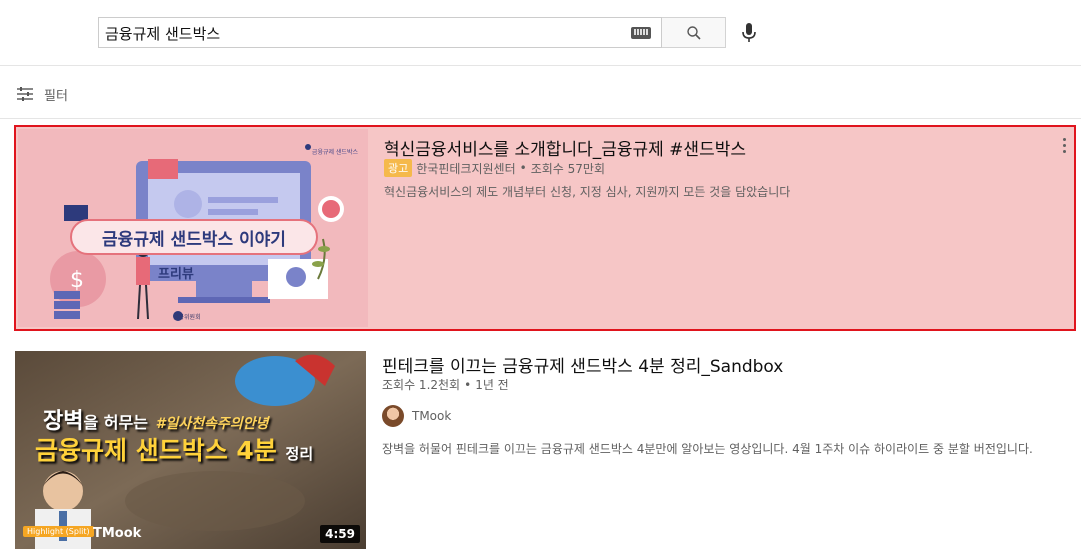 The image size is (1081, 559). I want to click on thumbnail-sub-text: 프리뷰, so click(176, 274).